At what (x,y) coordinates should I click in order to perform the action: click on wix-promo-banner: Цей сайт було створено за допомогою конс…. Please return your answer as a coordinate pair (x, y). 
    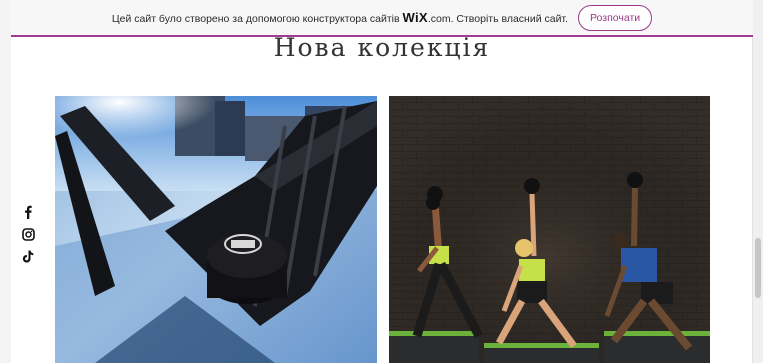
    Looking at the image, I should click on (382, 18).